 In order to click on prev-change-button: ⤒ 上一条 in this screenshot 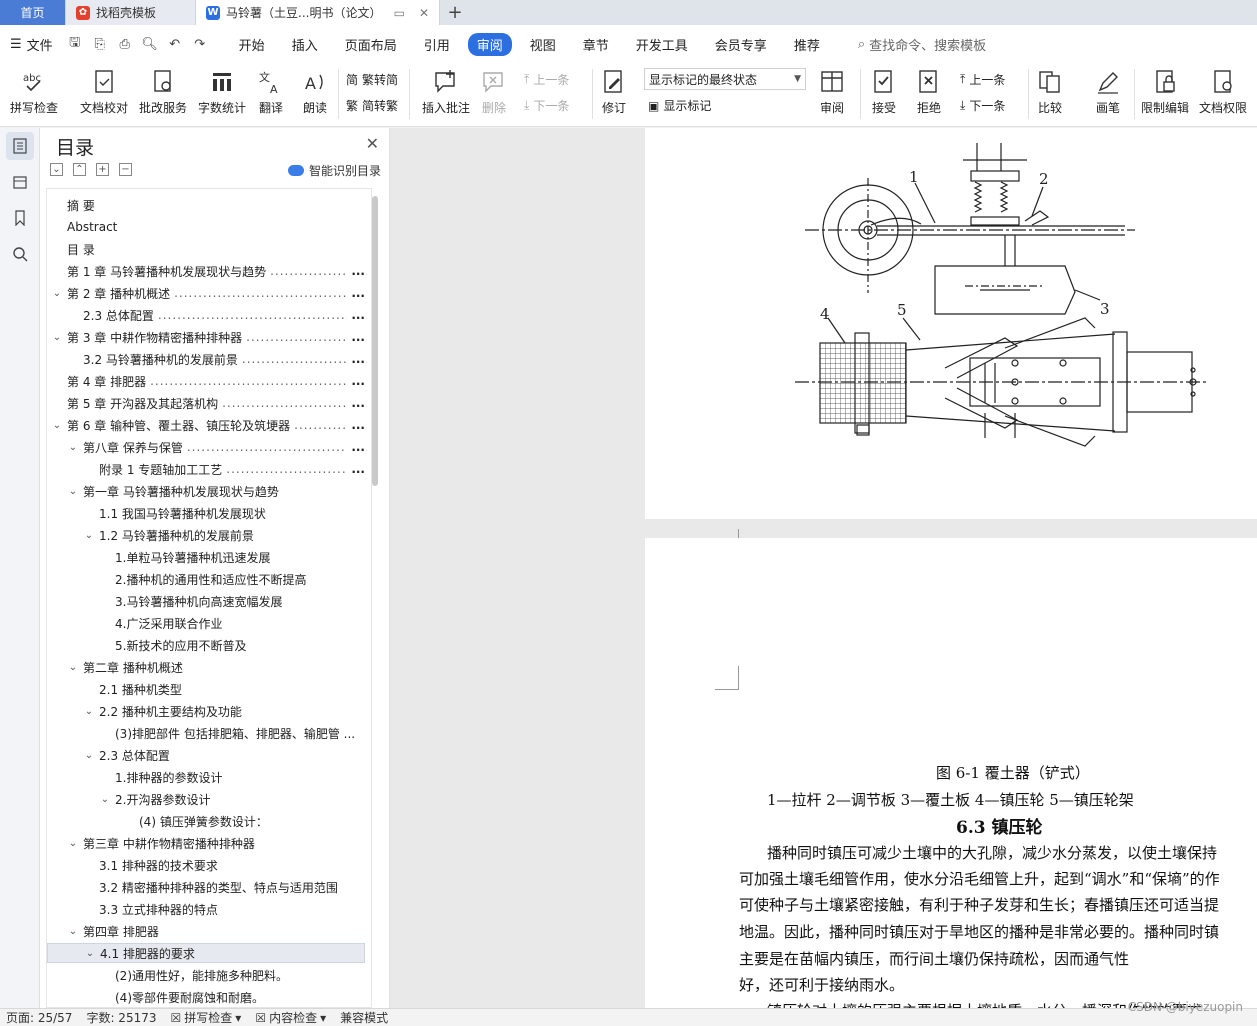, I will do `click(982, 79)`.